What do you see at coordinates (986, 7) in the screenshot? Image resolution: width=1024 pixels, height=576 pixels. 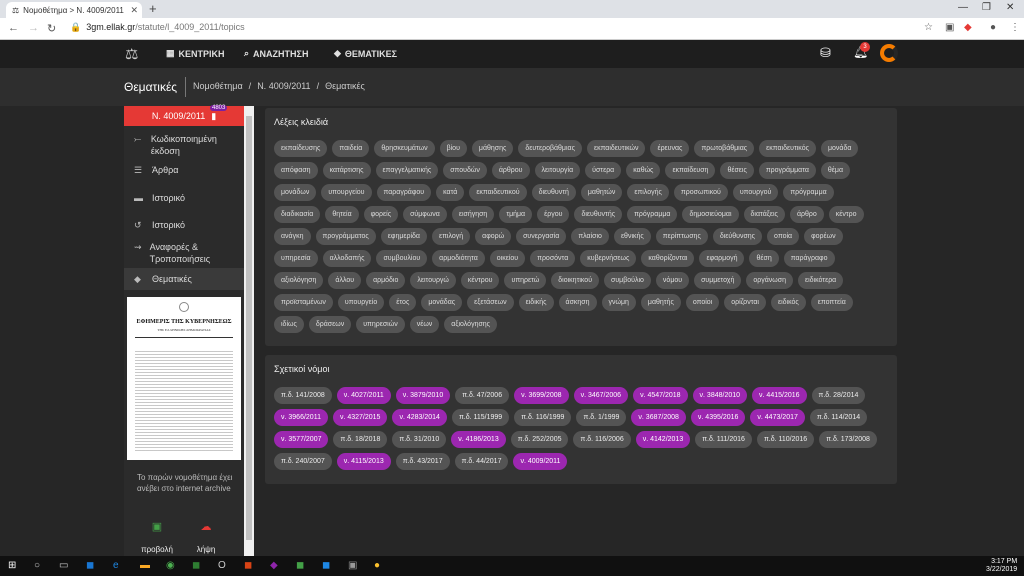 I see `maximize-icon: ❐` at bounding box center [986, 7].